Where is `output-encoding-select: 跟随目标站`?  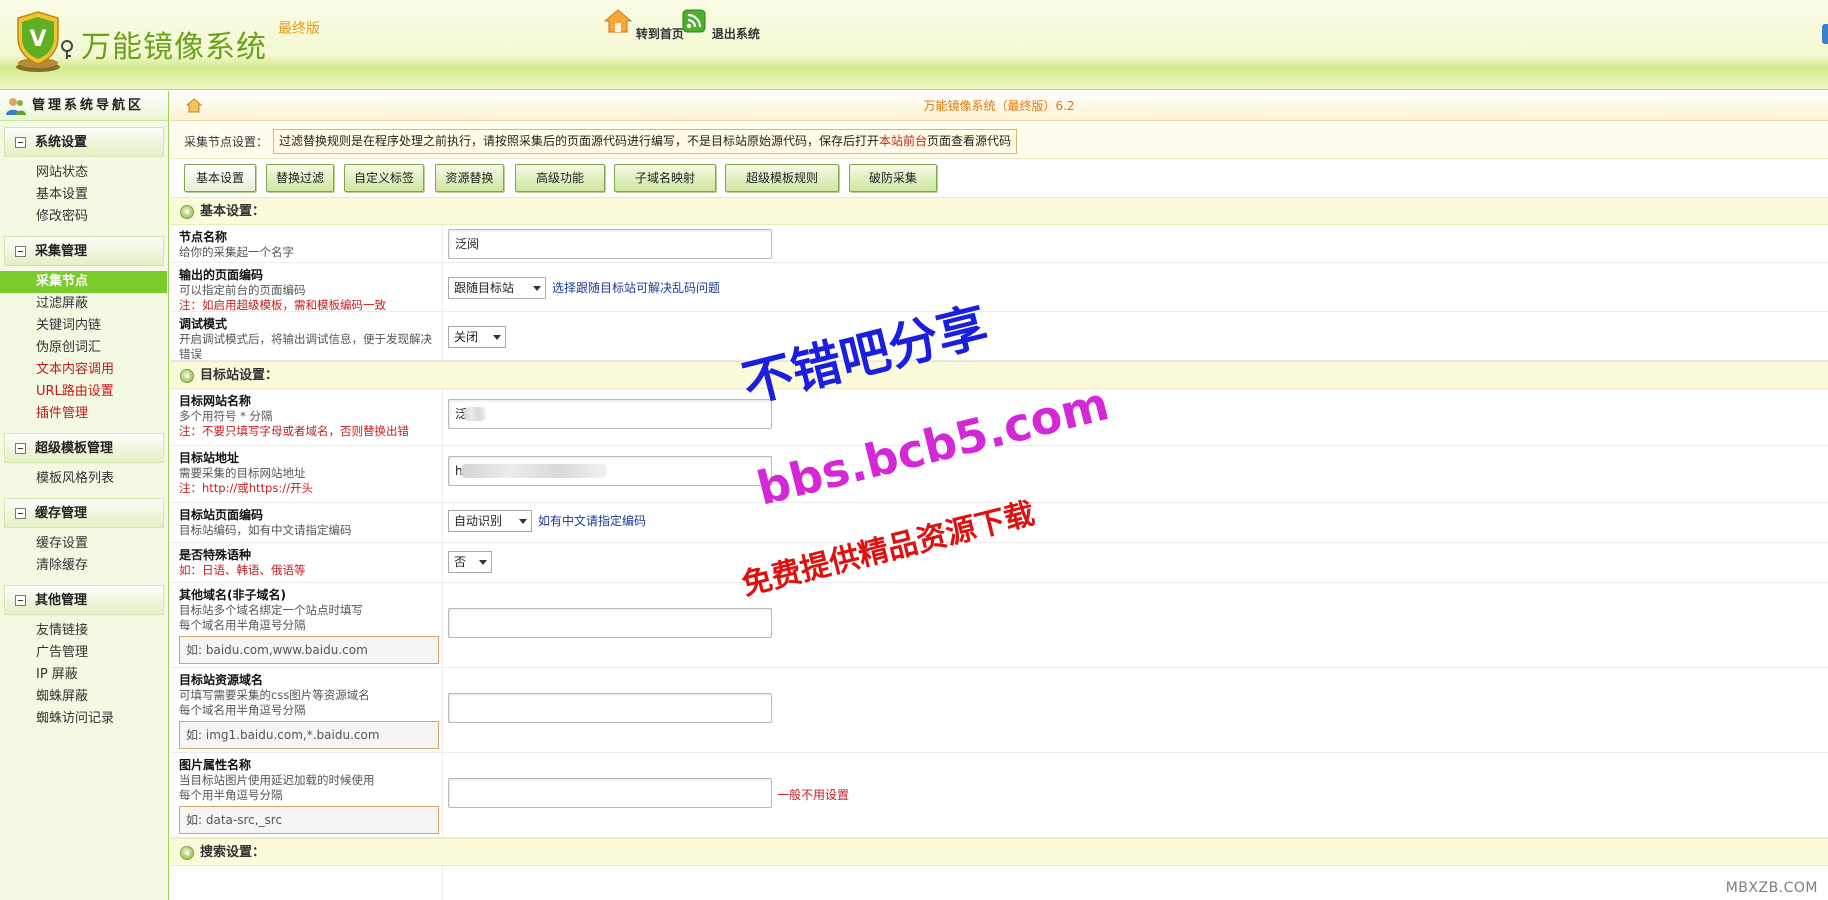 output-encoding-select: 跟随目标站 is located at coordinates (497, 288).